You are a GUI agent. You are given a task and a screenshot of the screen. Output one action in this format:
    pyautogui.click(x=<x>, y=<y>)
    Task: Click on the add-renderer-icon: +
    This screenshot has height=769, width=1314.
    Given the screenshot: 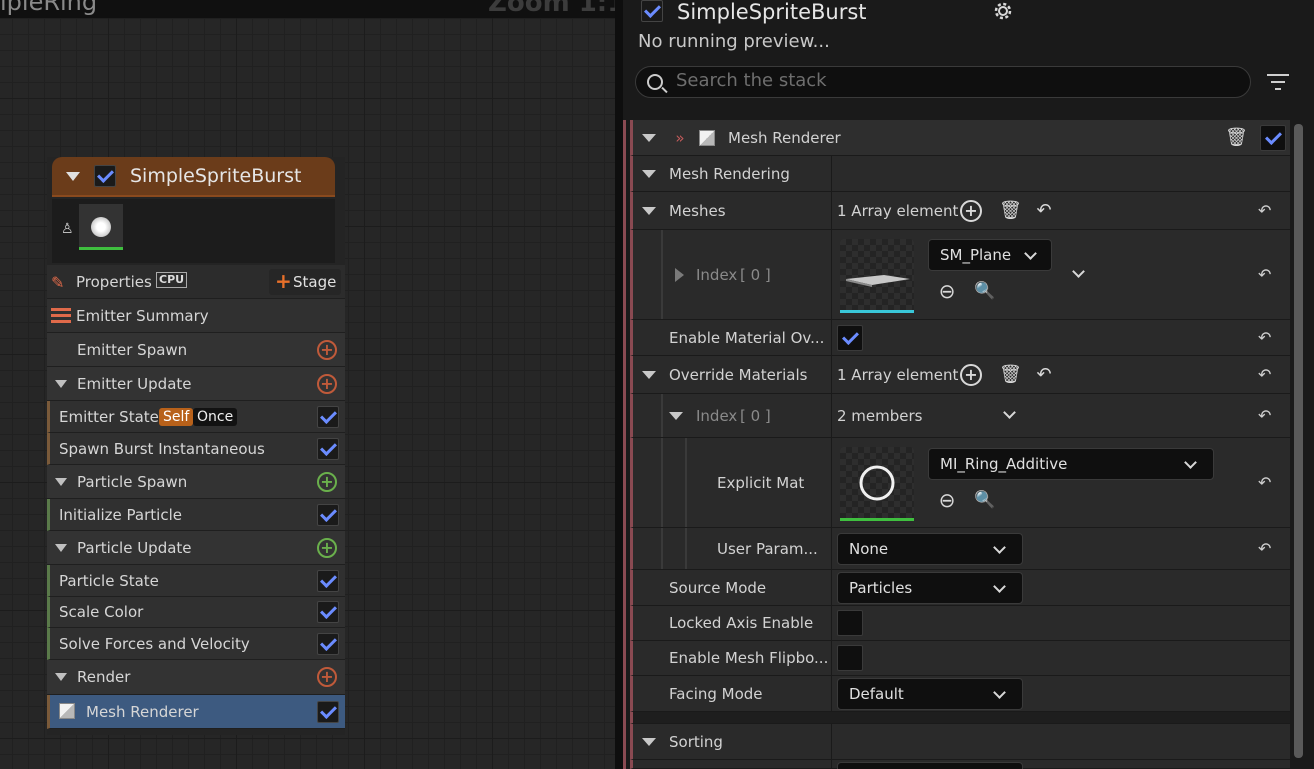 What is the action you would take?
    pyautogui.click(x=327, y=677)
    